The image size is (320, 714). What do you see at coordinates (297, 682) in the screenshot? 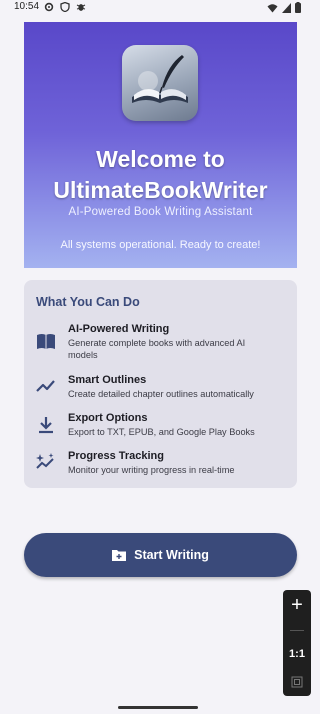
I see `fit-screen-icon` at bounding box center [297, 682].